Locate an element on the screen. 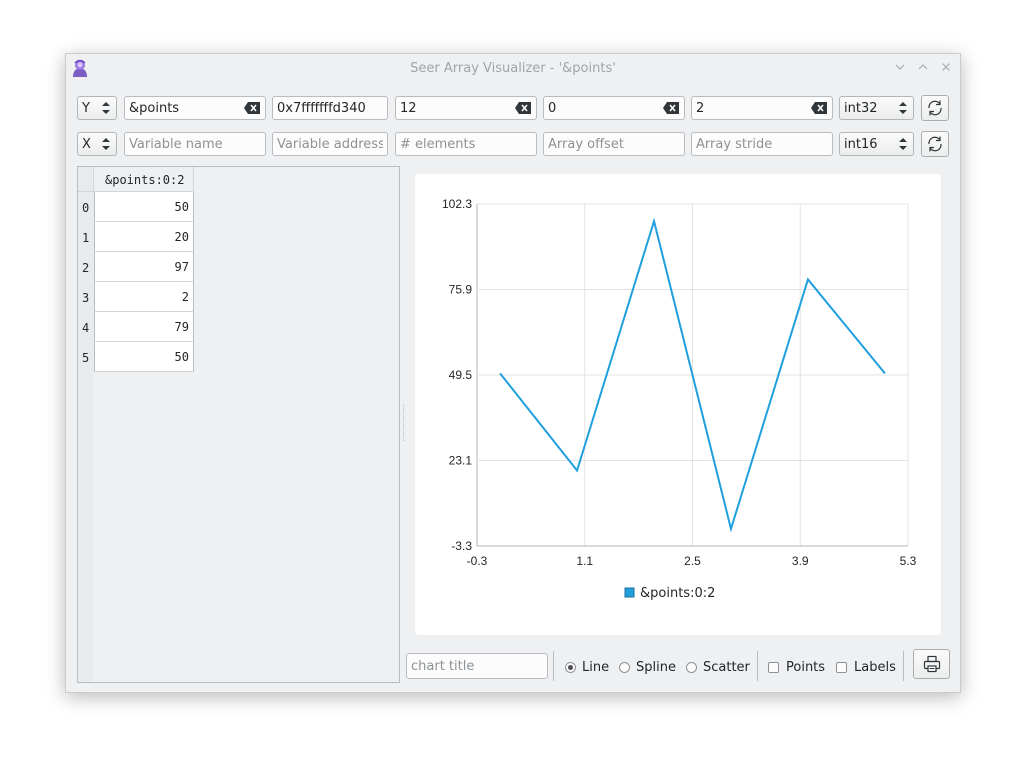 The width and height of the screenshot is (1026, 771). table-row: 3 2 is located at coordinates (136, 297).